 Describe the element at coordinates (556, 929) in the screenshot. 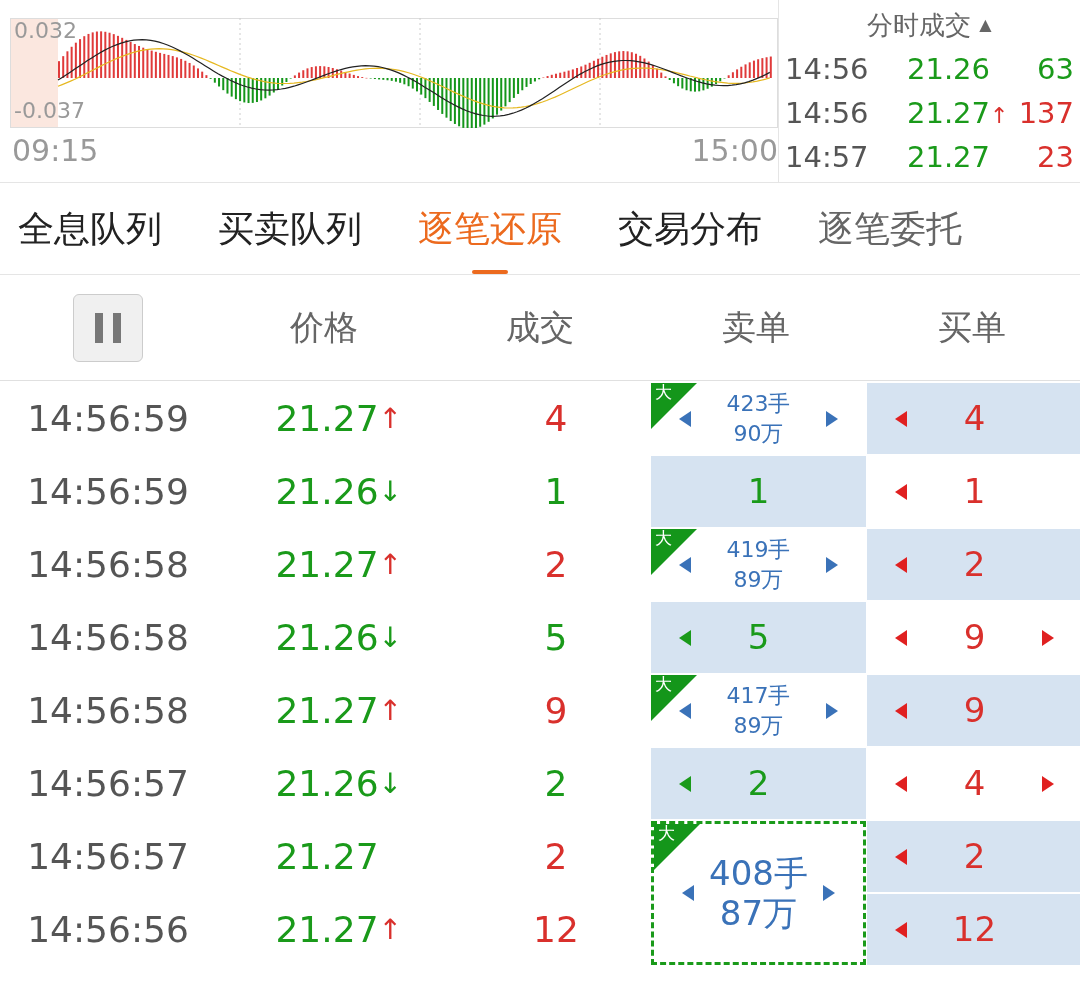

I see `volume-cell-text: 12` at that location.